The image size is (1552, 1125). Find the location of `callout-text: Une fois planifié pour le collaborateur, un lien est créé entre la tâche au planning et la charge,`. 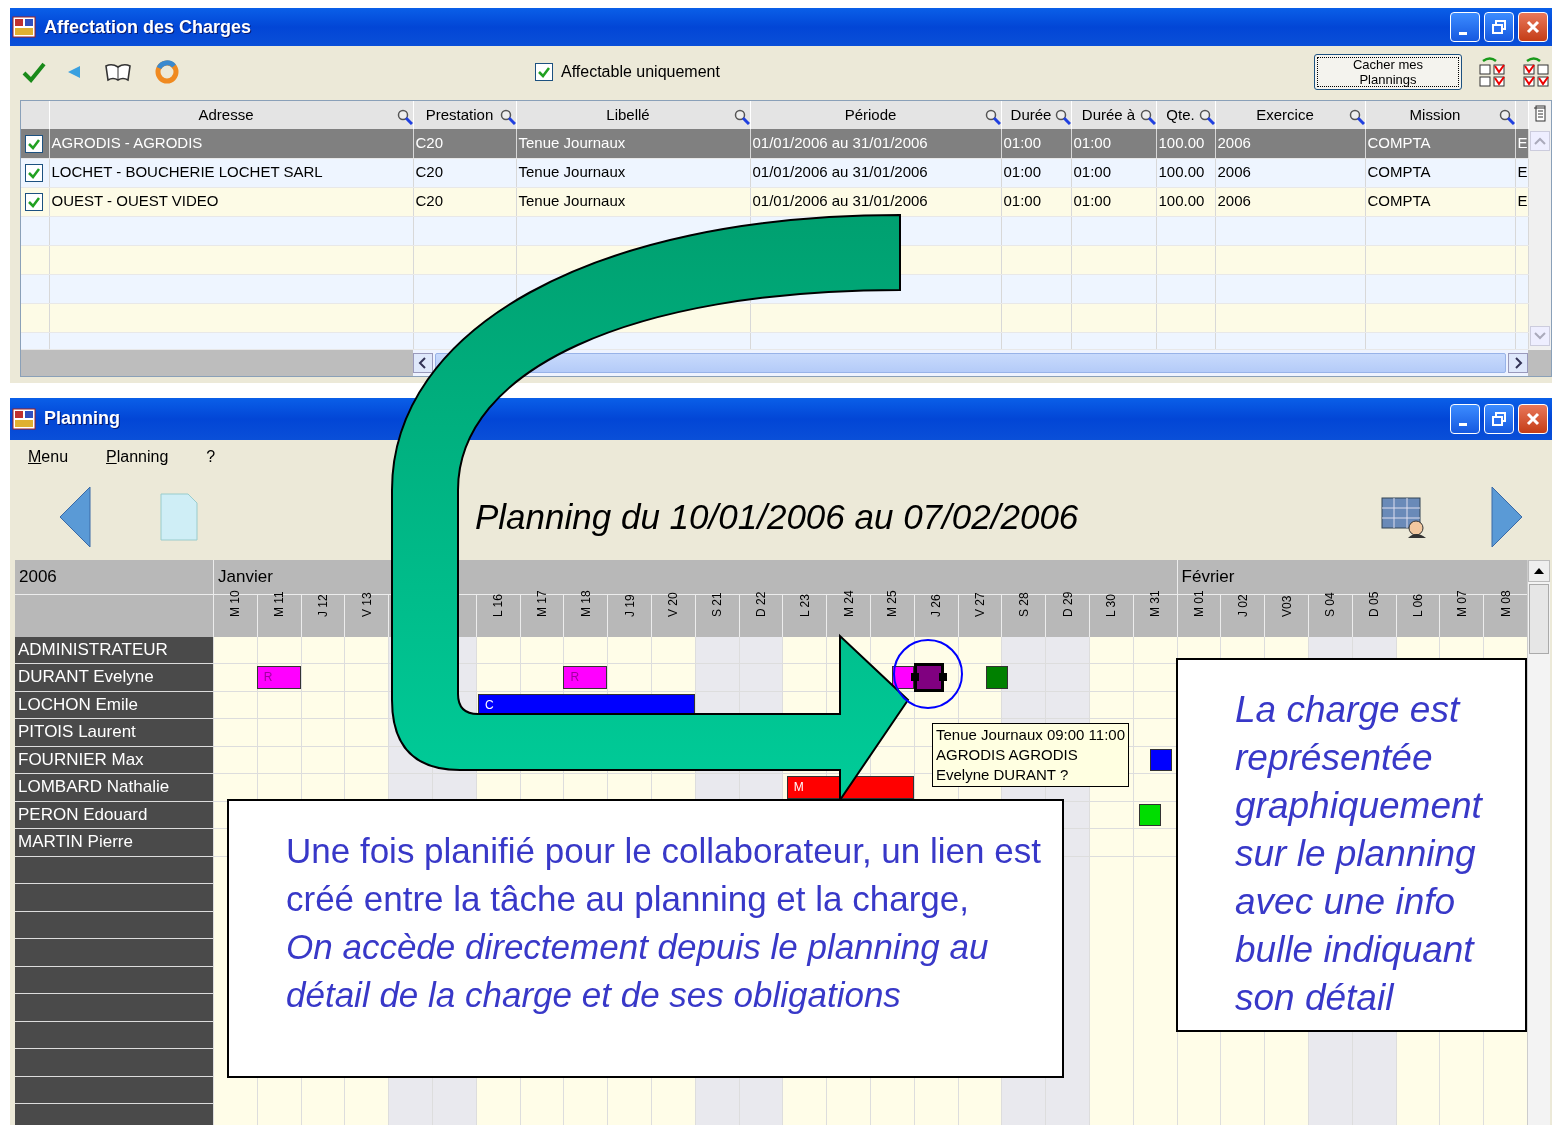

callout-text: Une fois planifié pour le collaborateur, un lien est créé entre la tâche au planning et la charge, is located at coordinates (664, 875).